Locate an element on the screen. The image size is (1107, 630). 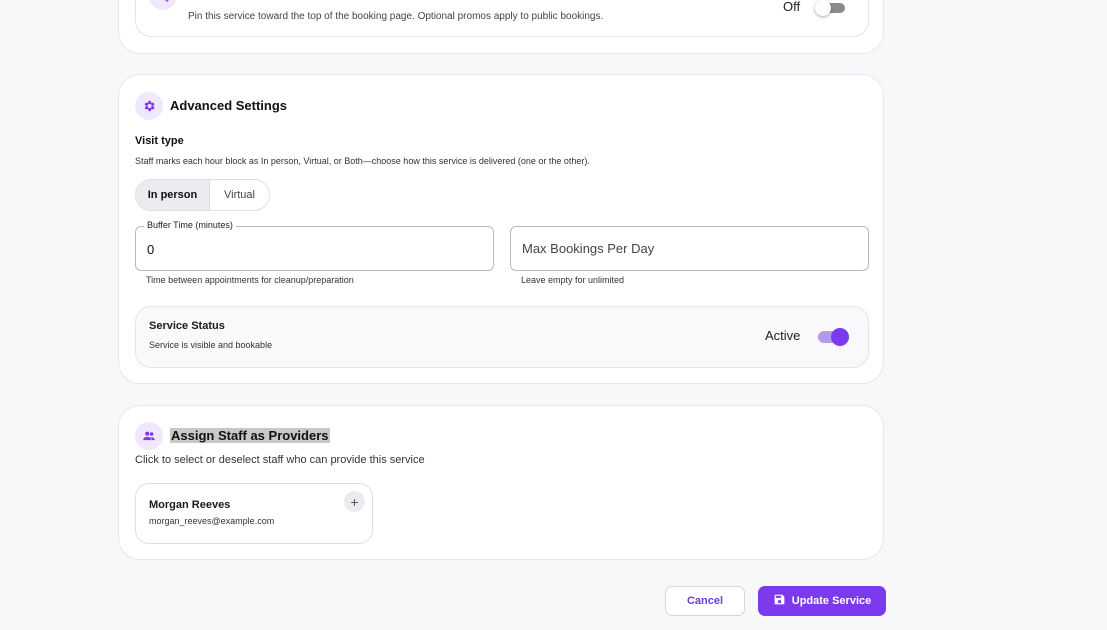
cancel-button-label: Cancel is located at coordinates (705, 601).